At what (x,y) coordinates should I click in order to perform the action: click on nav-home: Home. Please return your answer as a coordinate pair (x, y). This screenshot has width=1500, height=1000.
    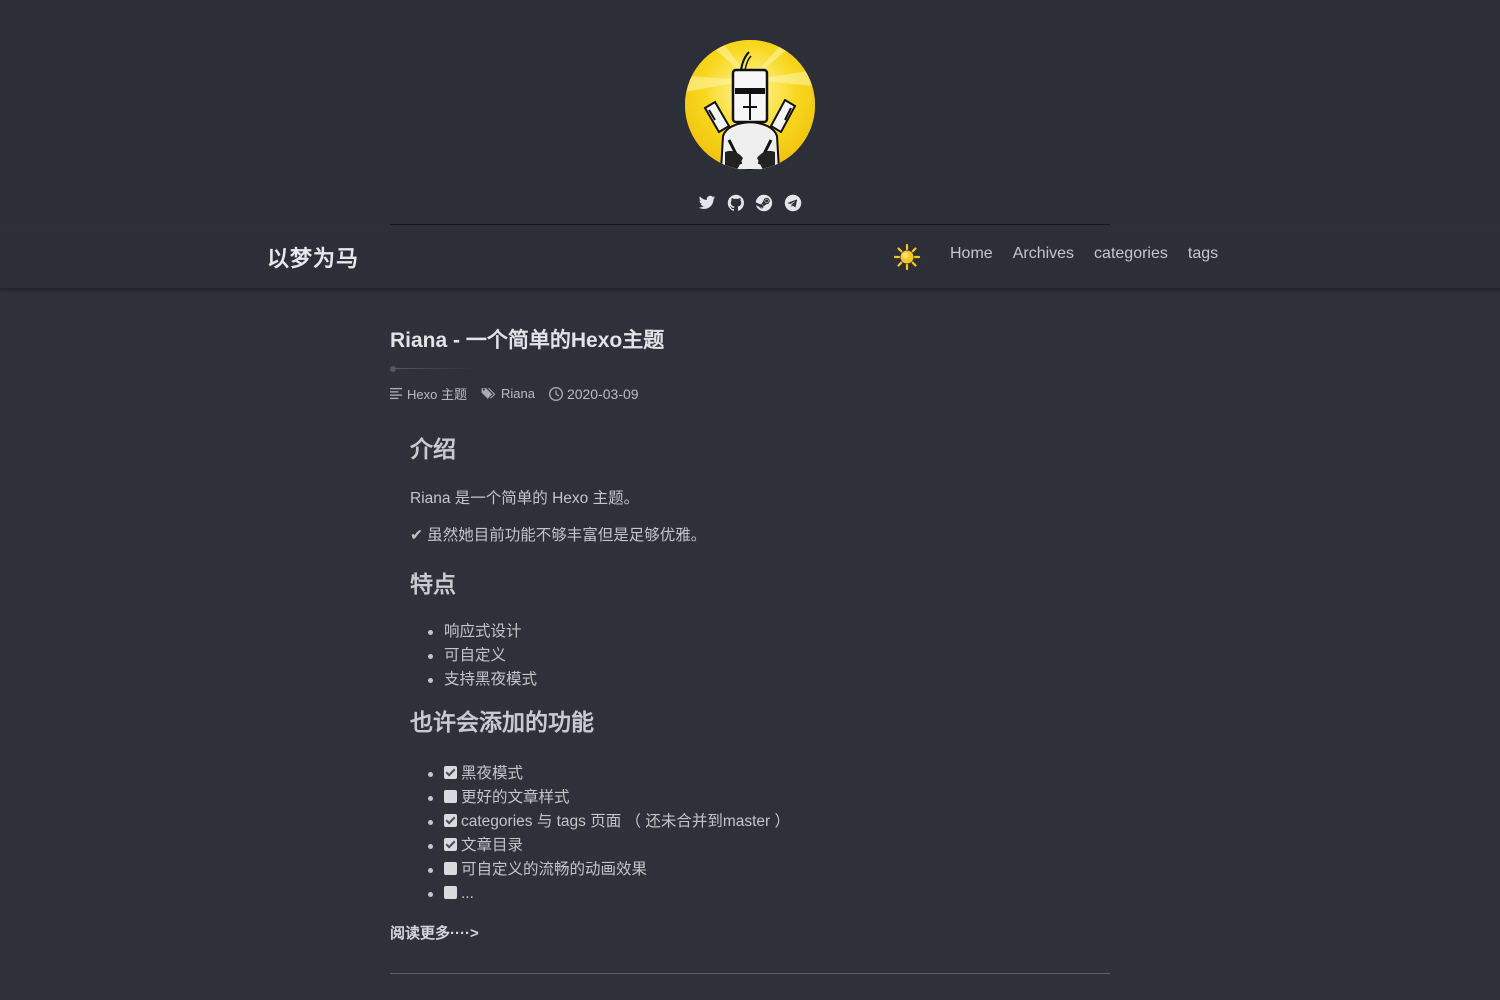
    Looking at the image, I should click on (971, 254).